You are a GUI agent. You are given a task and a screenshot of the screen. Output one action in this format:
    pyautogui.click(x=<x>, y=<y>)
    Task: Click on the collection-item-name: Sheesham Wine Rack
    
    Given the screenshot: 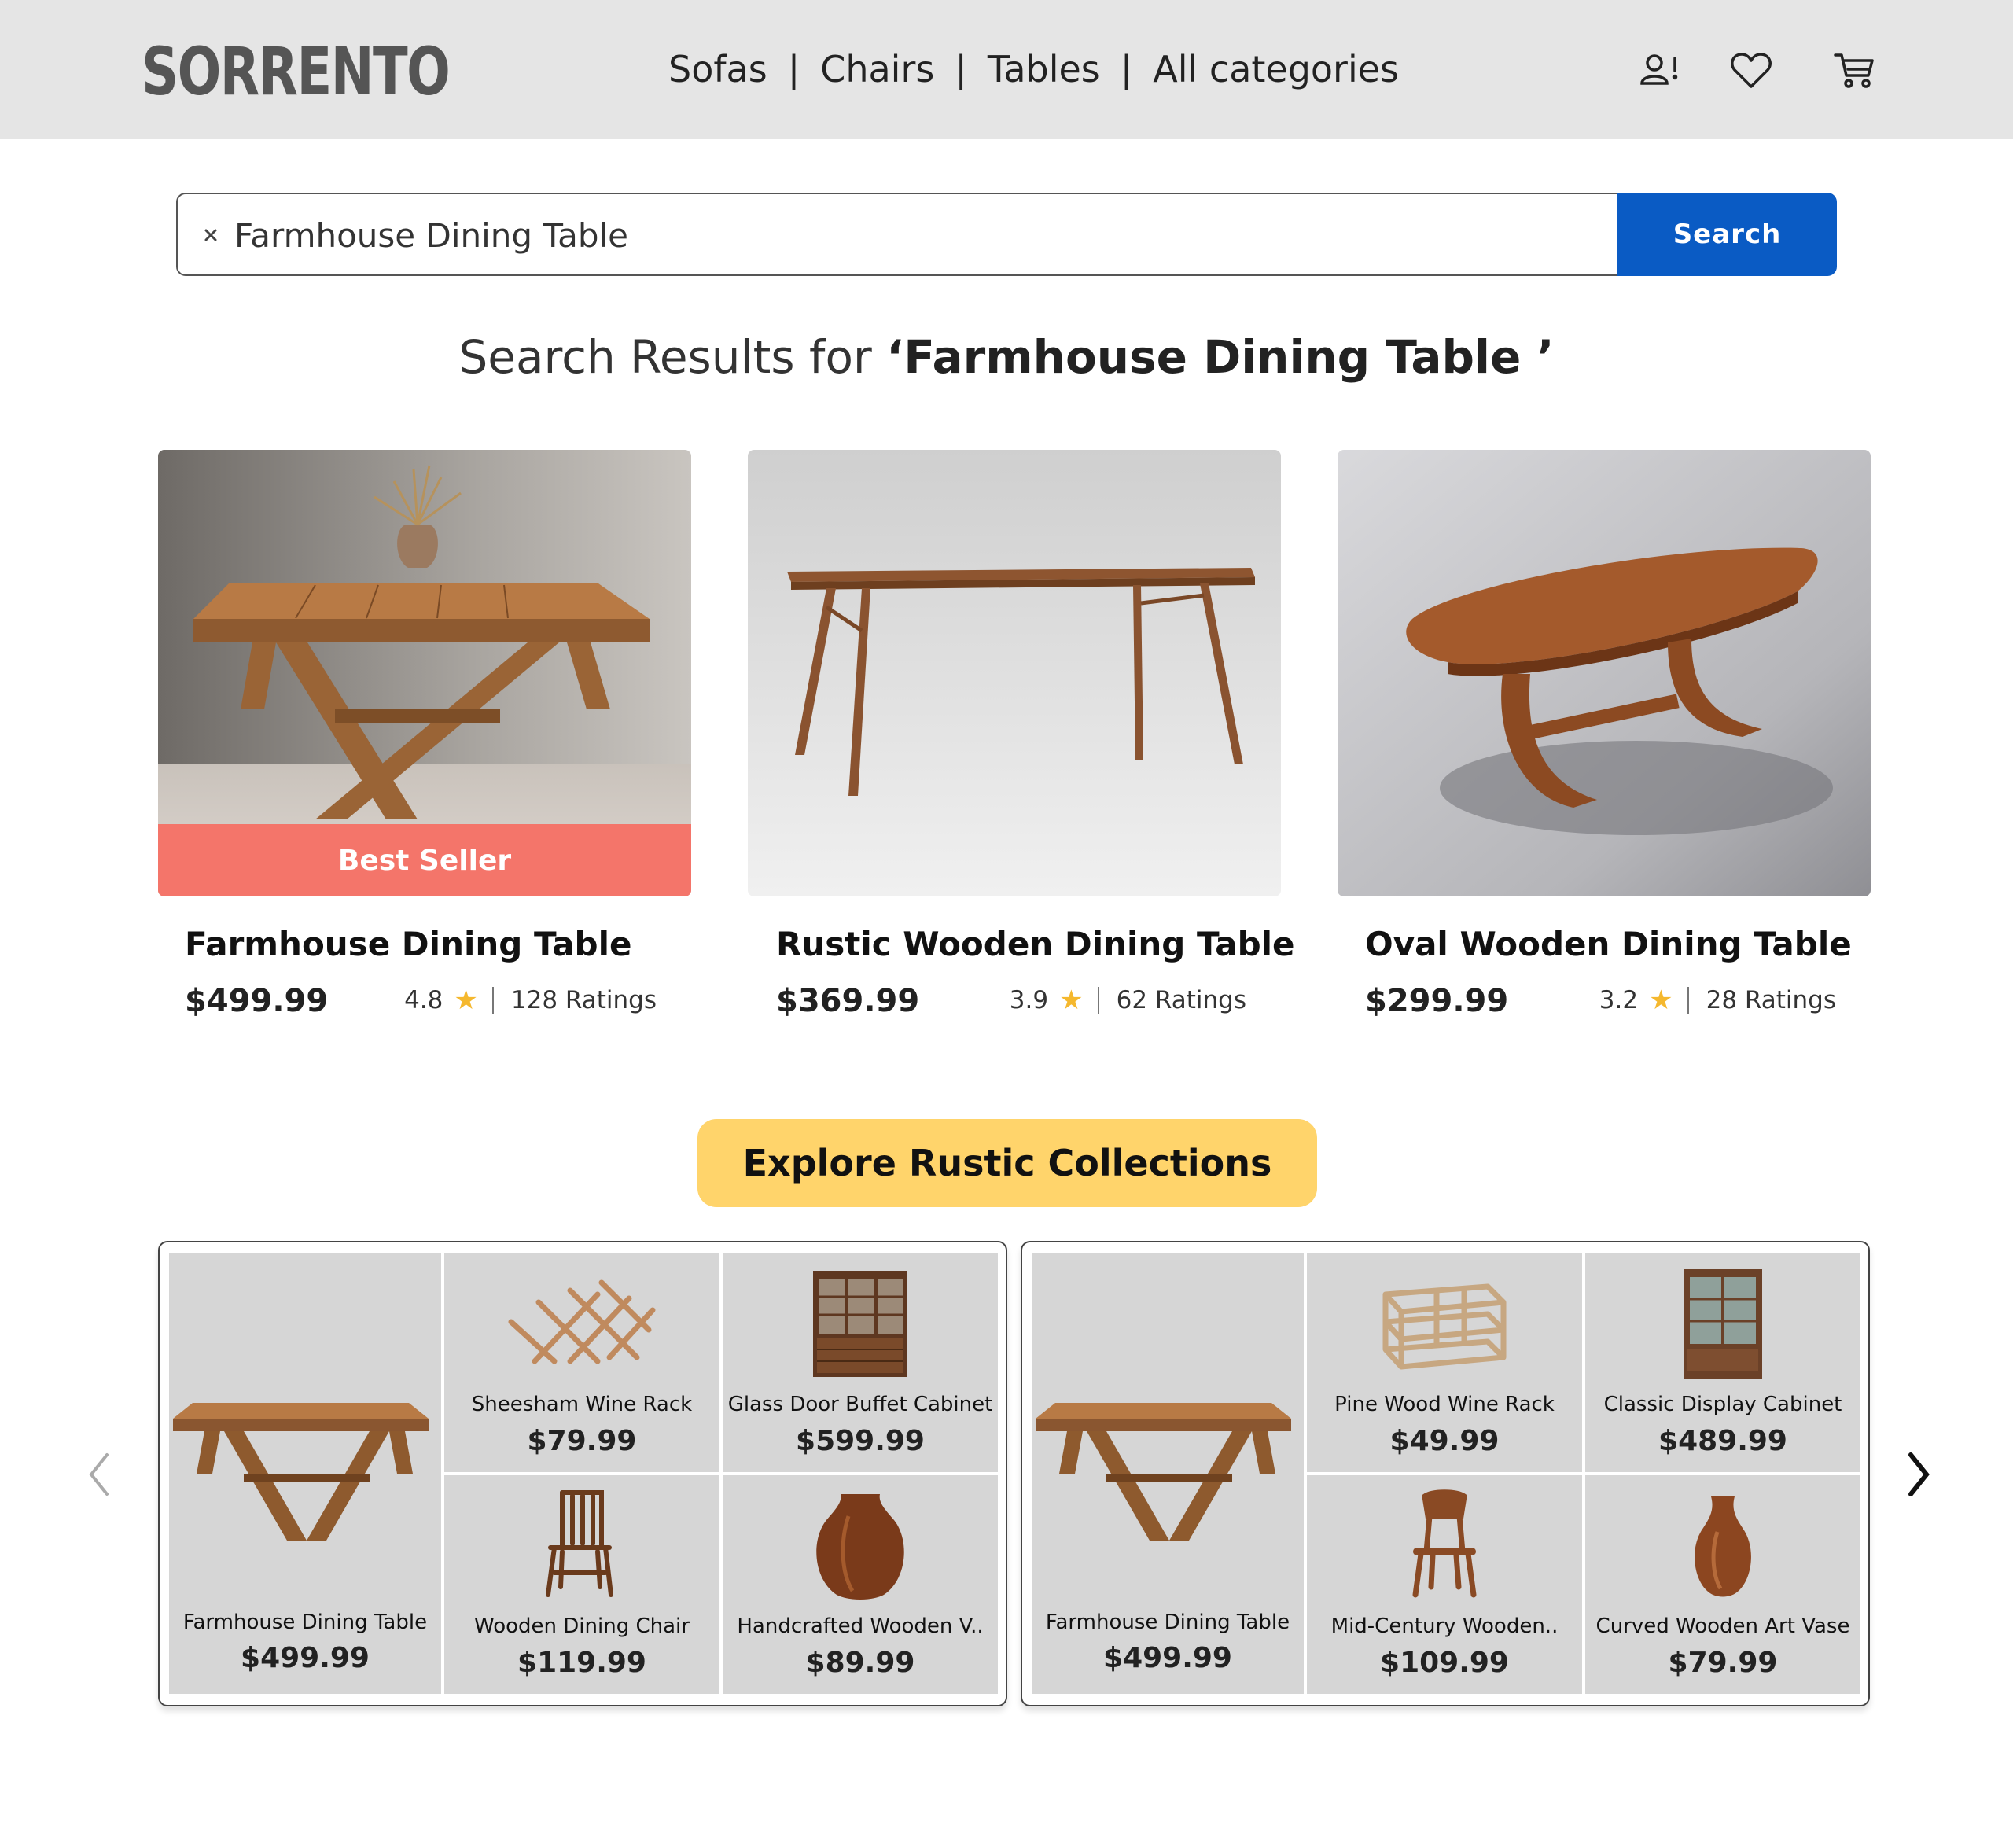 What is the action you would take?
    pyautogui.click(x=582, y=1404)
    